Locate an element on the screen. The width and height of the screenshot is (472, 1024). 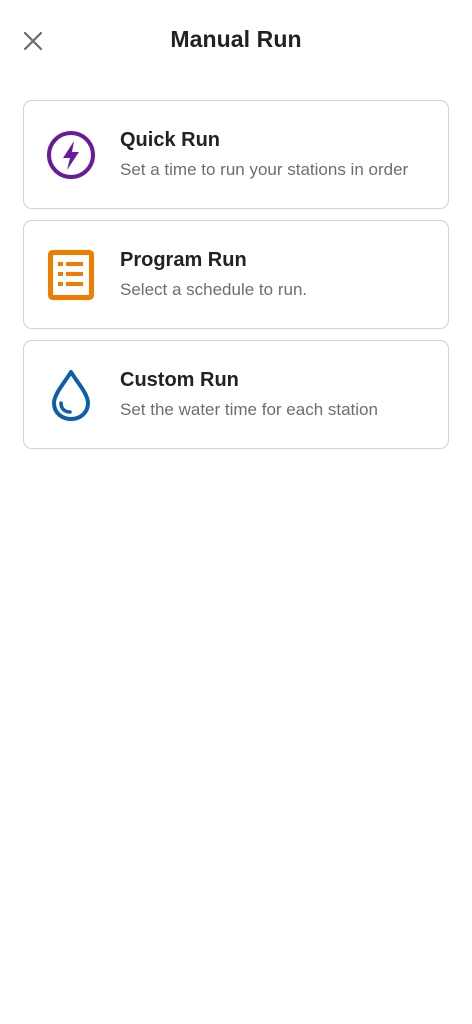
custom-run-title: Custom Run is located at coordinates (179, 380).